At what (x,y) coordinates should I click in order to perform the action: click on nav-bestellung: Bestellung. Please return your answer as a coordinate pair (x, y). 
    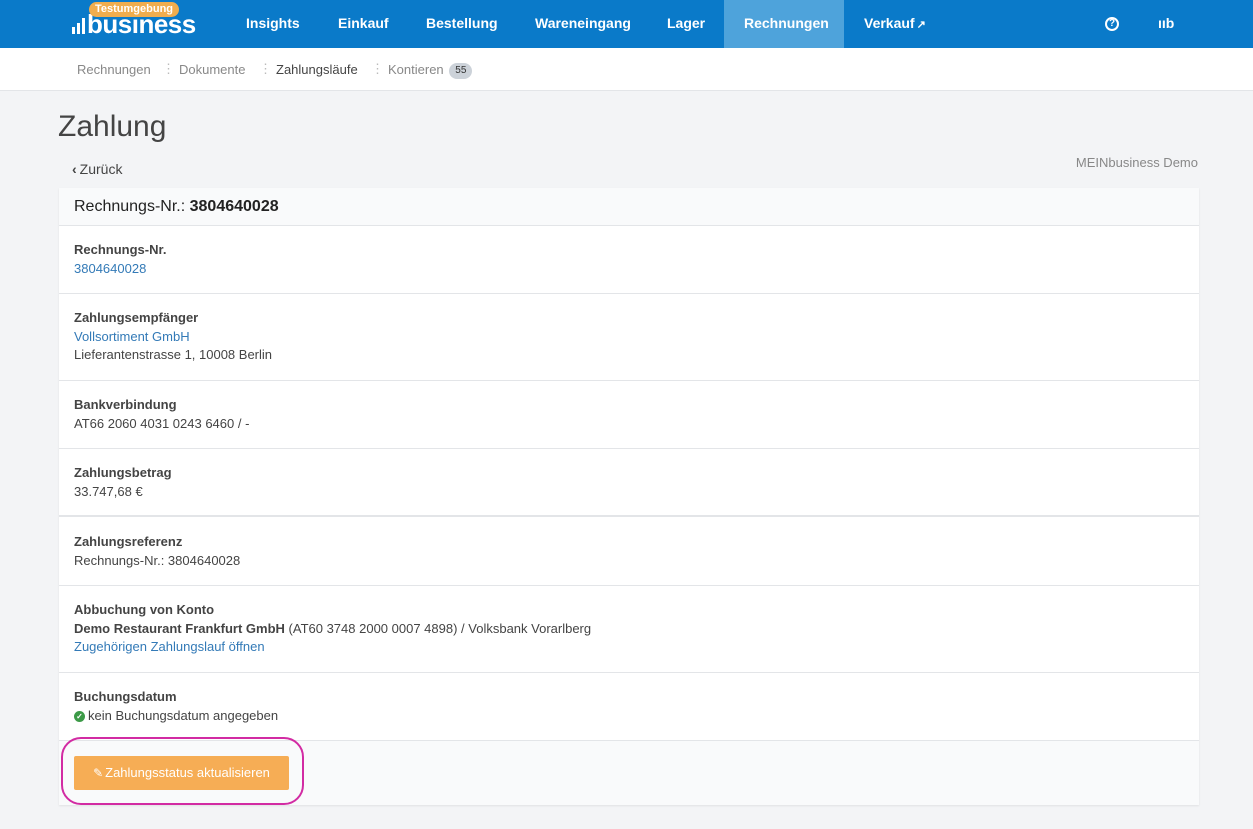
    Looking at the image, I should click on (462, 24).